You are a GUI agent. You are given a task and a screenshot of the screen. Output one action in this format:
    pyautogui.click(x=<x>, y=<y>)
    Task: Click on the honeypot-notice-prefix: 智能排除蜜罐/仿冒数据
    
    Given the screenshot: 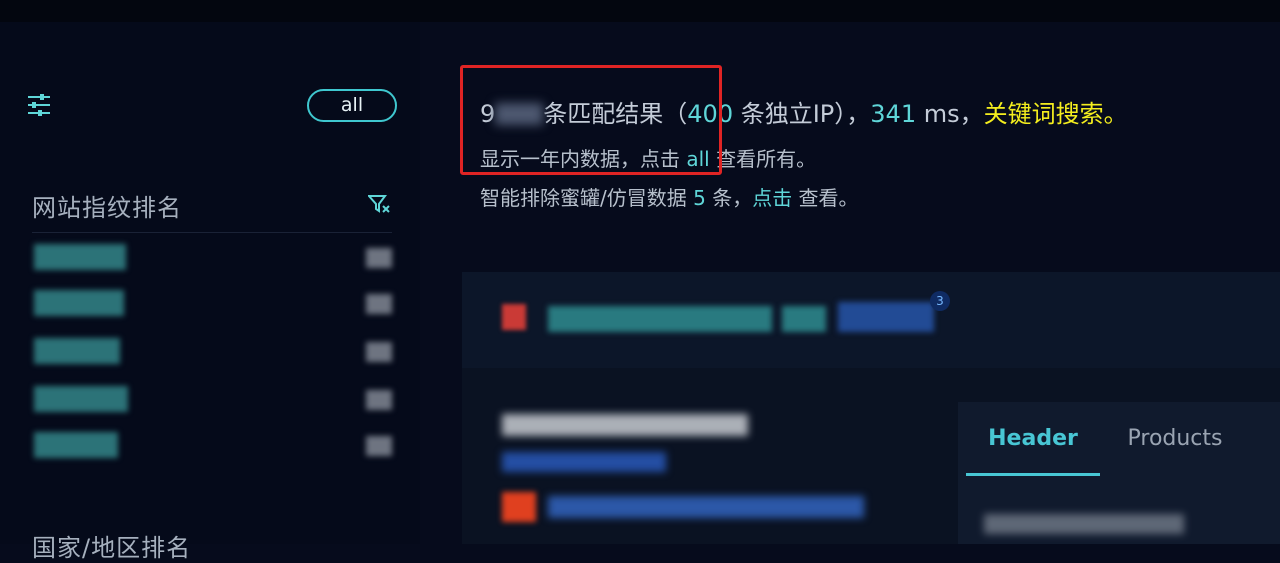 What is the action you would take?
    pyautogui.click(x=587, y=198)
    